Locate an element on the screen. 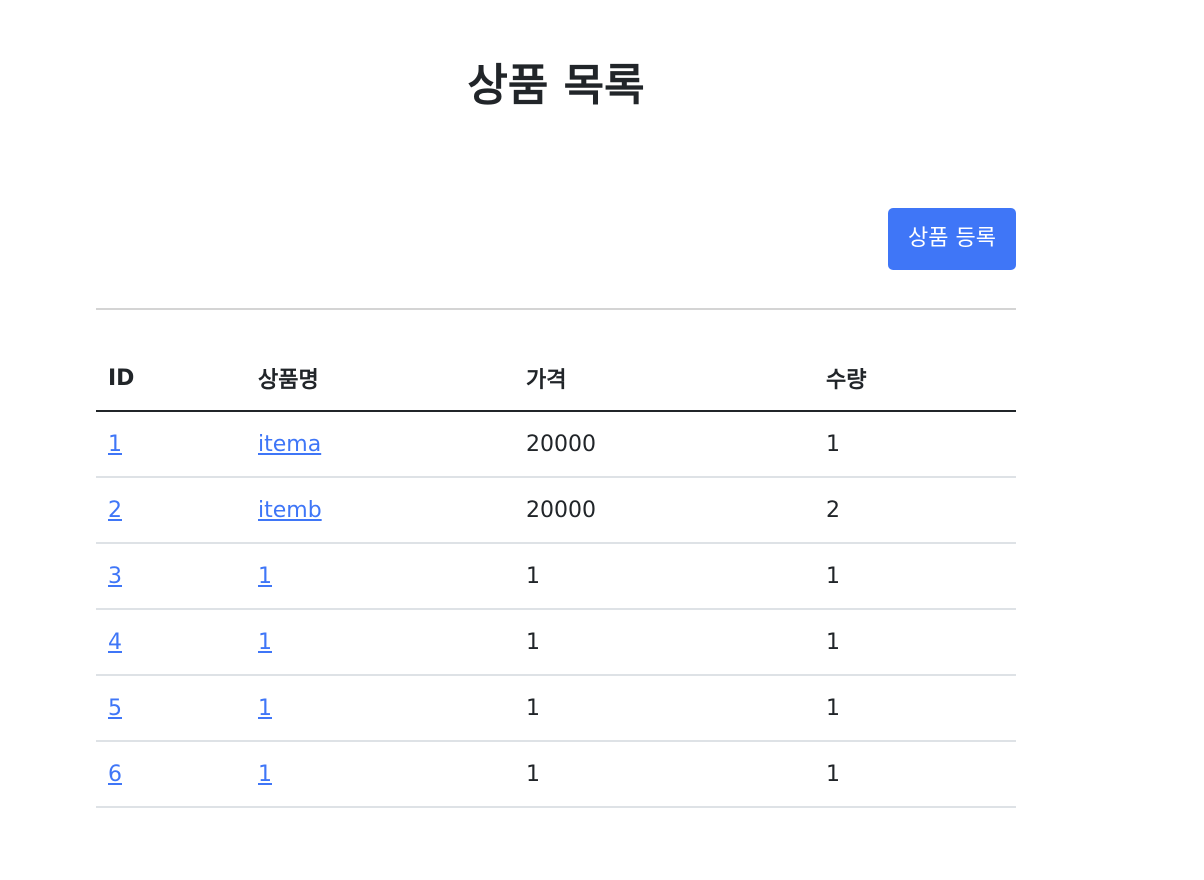 This screenshot has height=880, width=1204. cell-id: 2 is located at coordinates (171, 510).